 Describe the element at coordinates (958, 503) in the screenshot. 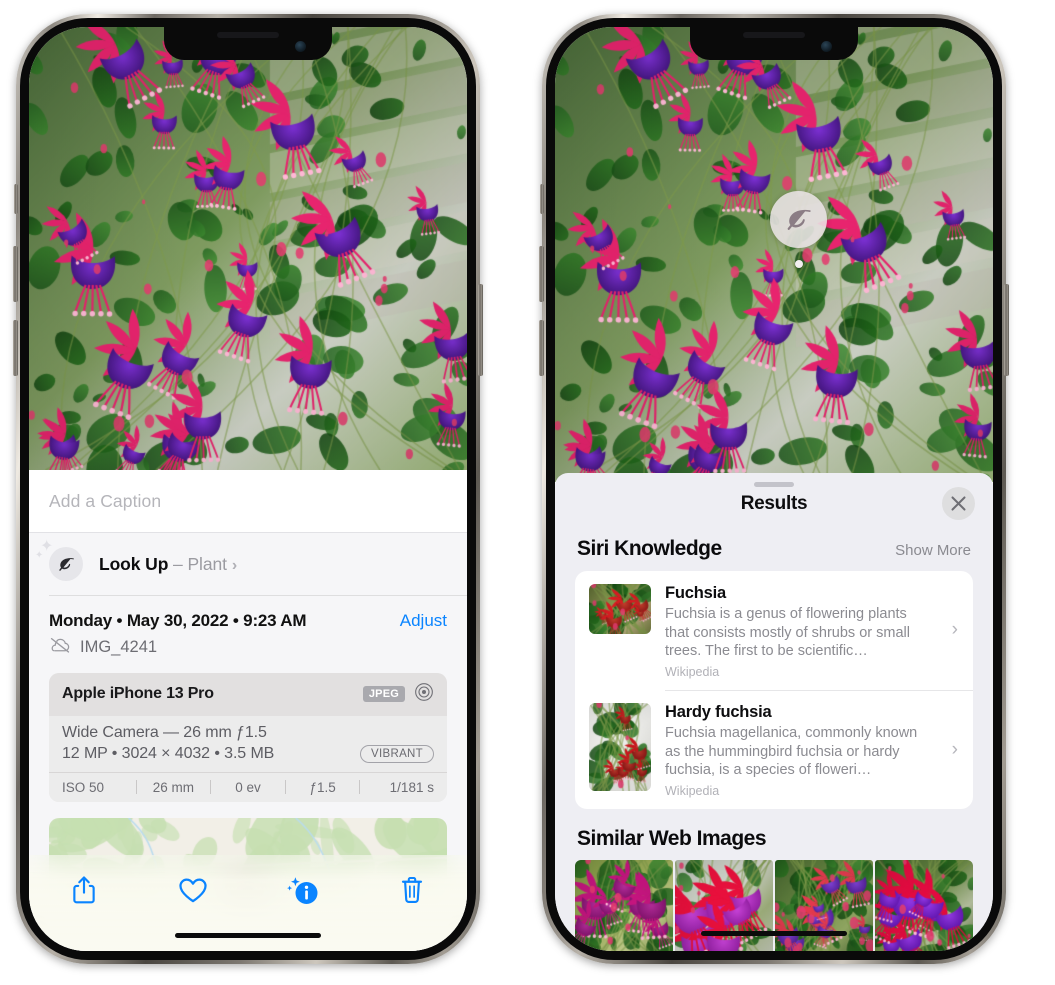

I see `close-icon` at that location.